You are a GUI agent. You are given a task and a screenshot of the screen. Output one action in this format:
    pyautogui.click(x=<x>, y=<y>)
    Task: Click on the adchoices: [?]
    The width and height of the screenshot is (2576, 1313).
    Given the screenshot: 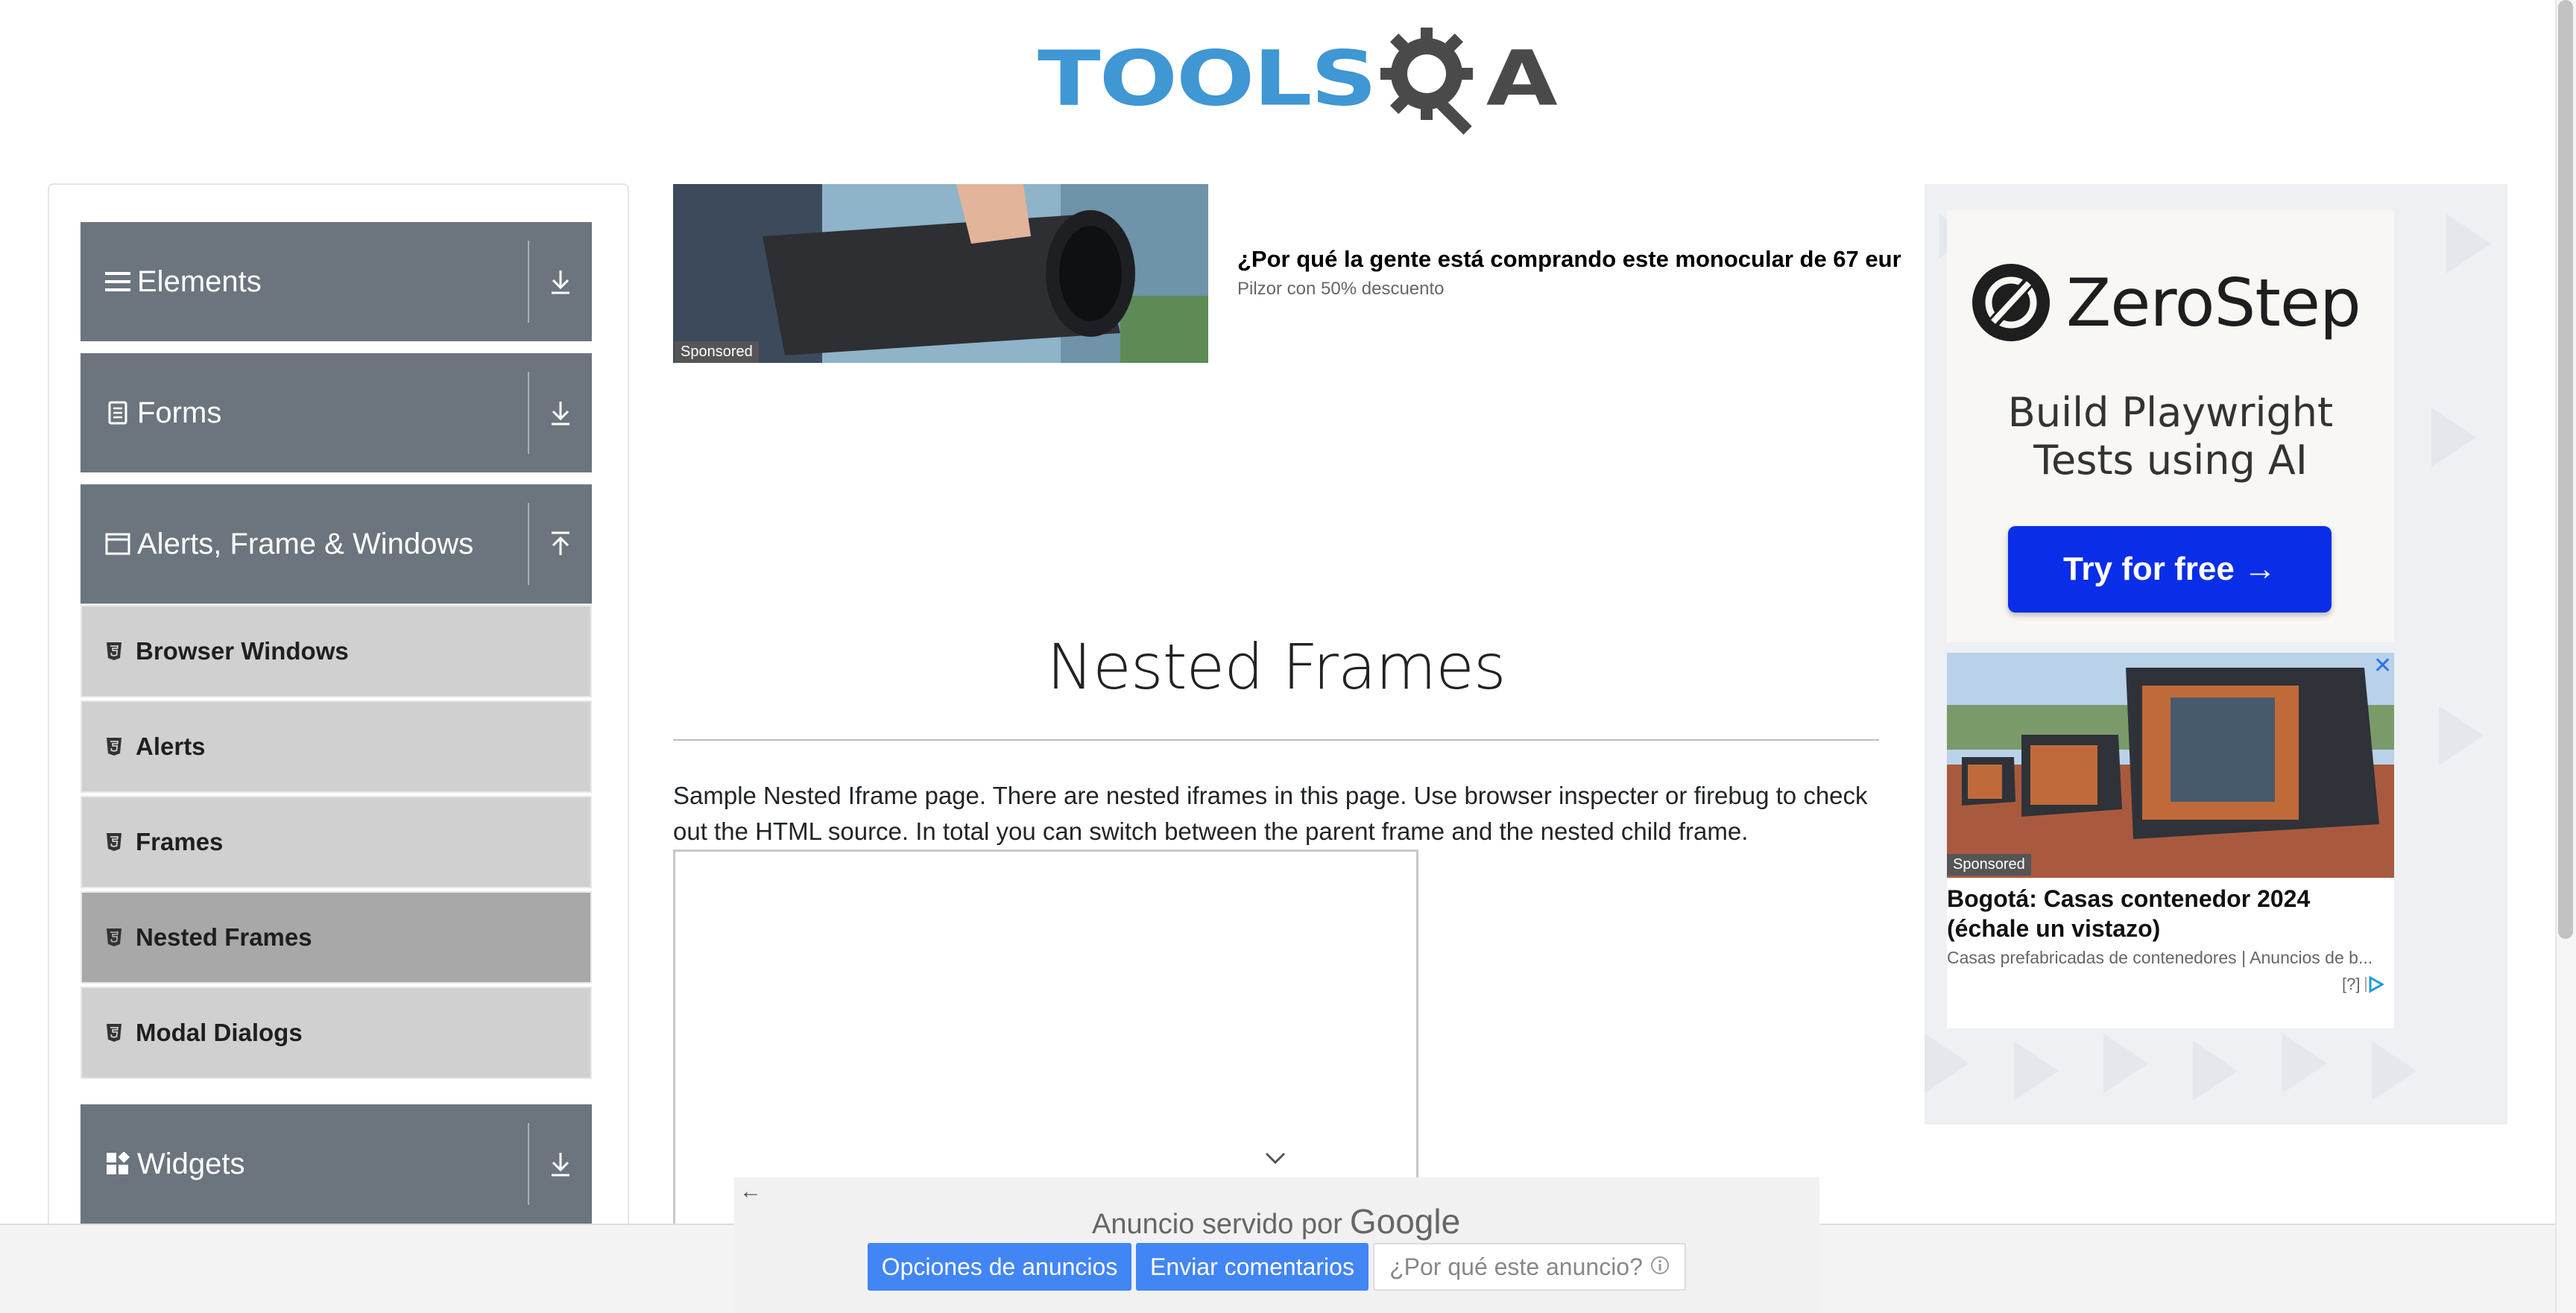 What is the action you would take?
    pyautogui.click(x=2363, y=984)
    